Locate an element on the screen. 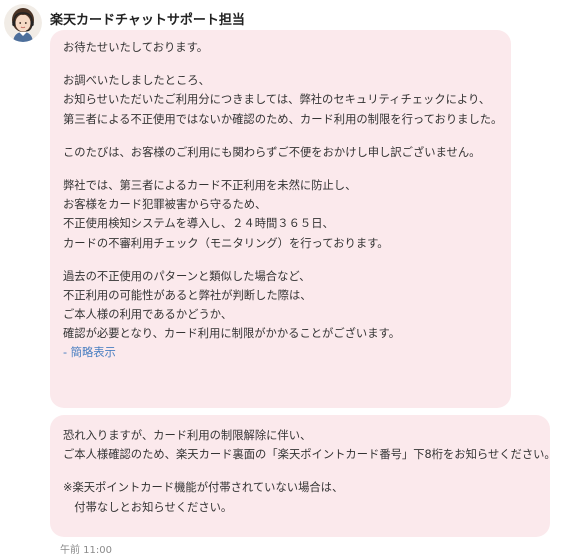 The width and height of the screenshot is (573, 558). message-line: このたびは、お客様のご利用にも関わらずご不便をおかけし申し訳ございません。 is located at coordinates (272, 152).